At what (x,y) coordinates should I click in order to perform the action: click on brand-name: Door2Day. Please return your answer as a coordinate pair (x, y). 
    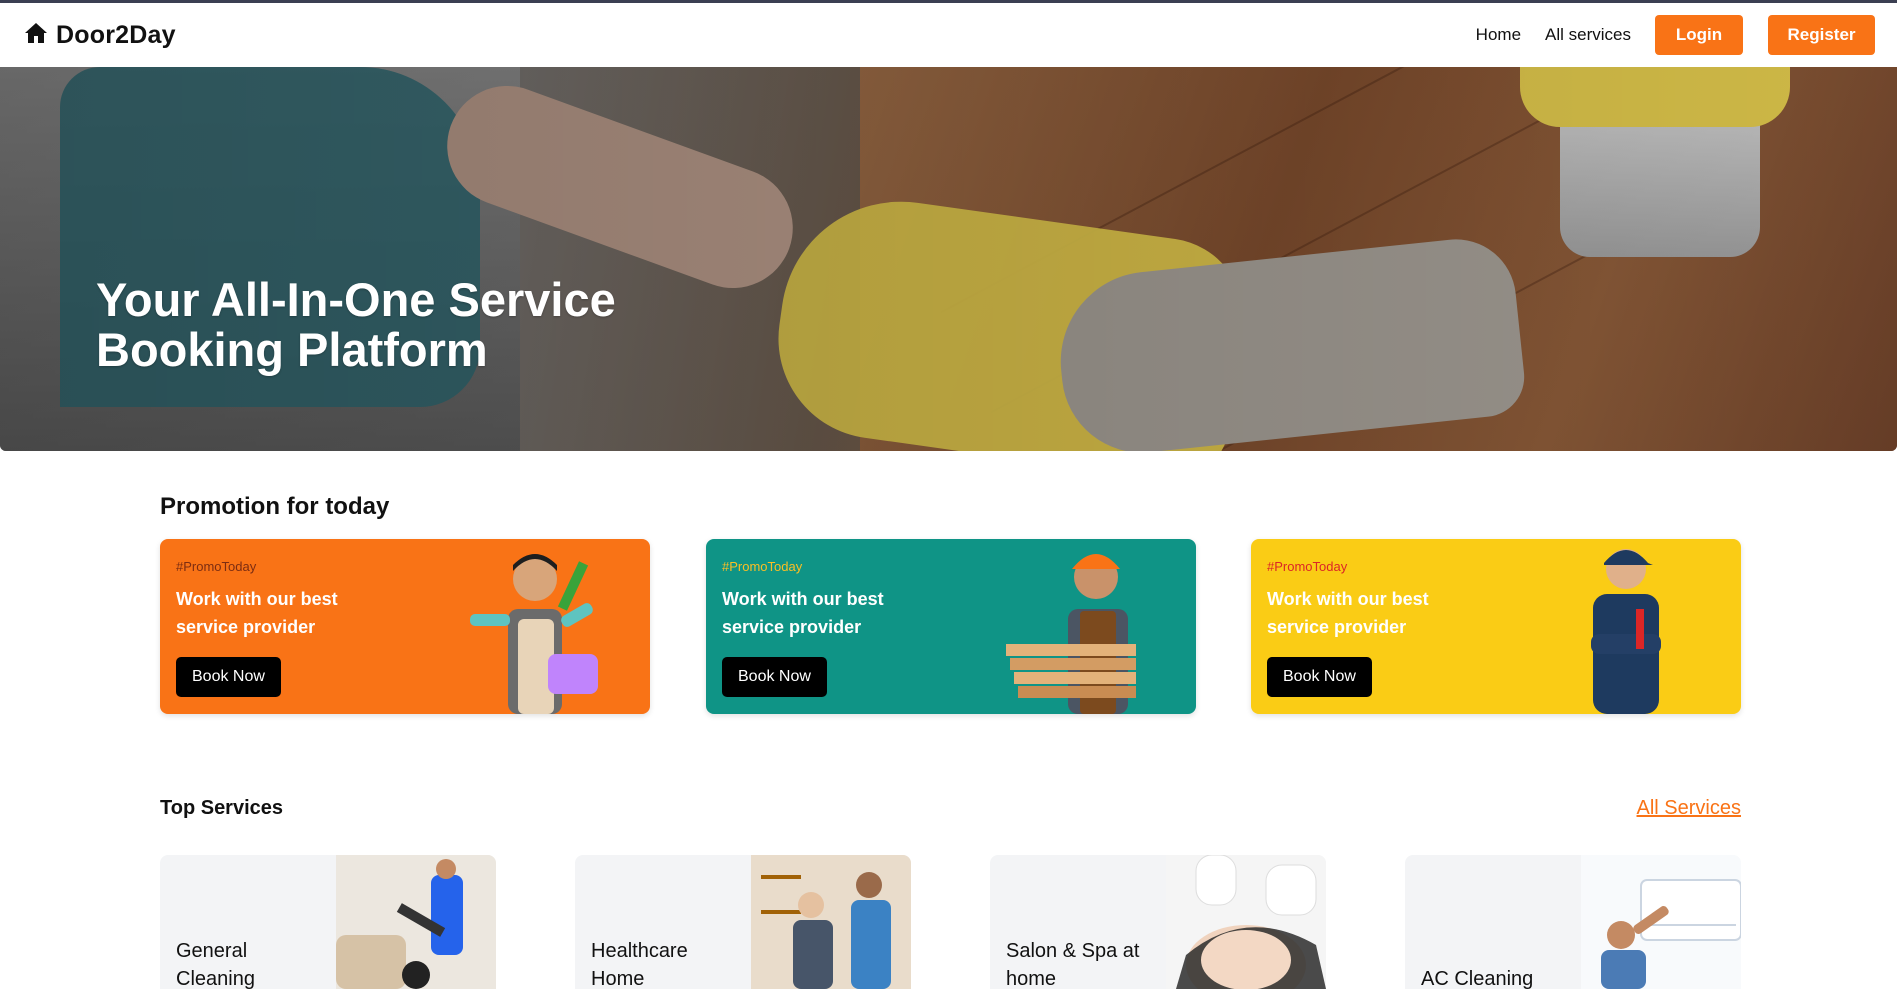
    Looking at the image, I should click on (116, 35).